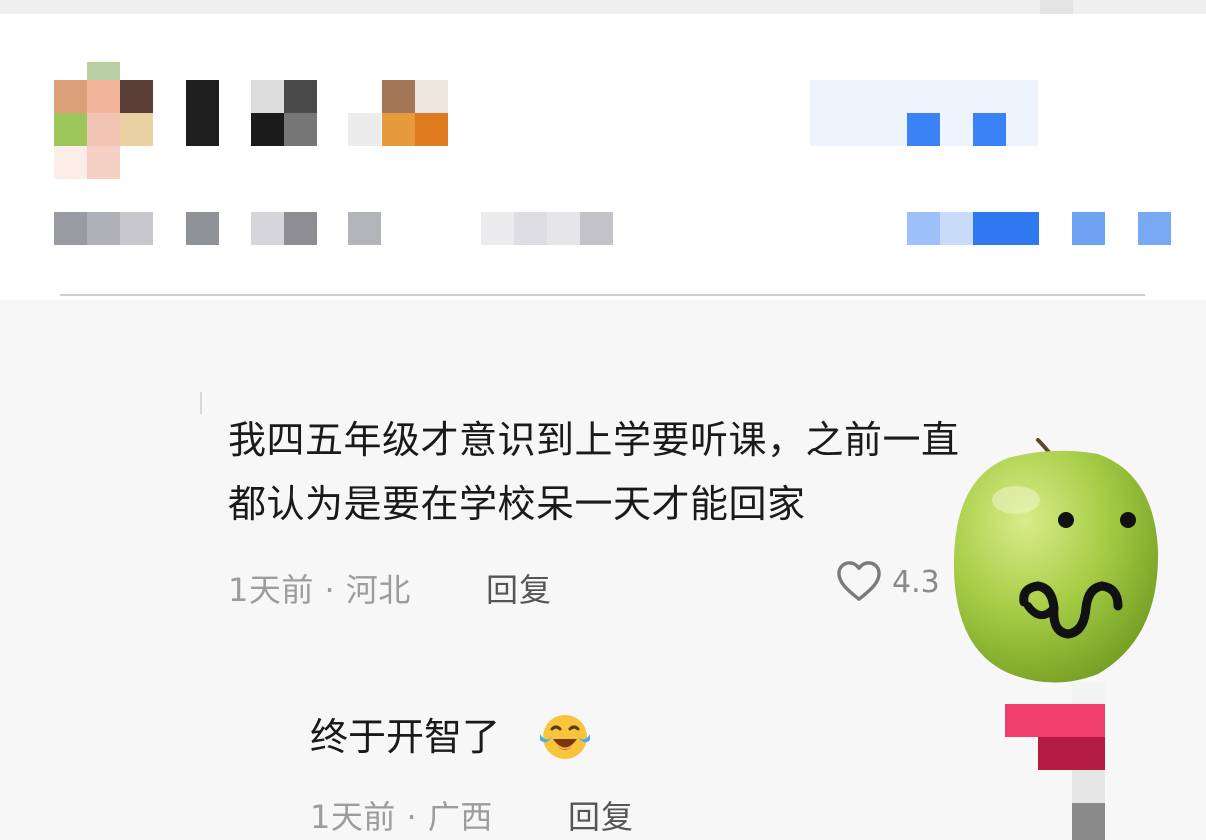  I want to click on reply-meta: 1天前 · 广西, so click(401, 815).